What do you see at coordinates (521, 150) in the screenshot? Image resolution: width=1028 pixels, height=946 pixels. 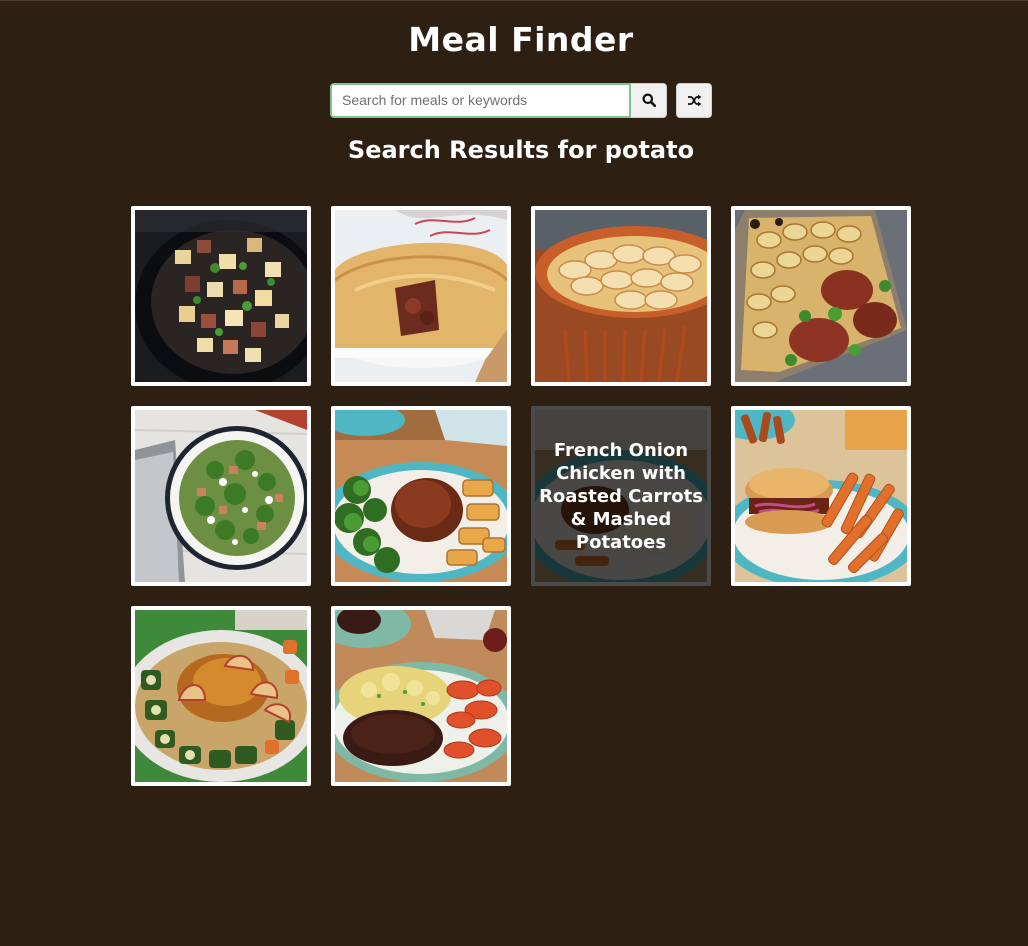 I see `results-heading: Search Results for potato` at bounding box center [521, 150].